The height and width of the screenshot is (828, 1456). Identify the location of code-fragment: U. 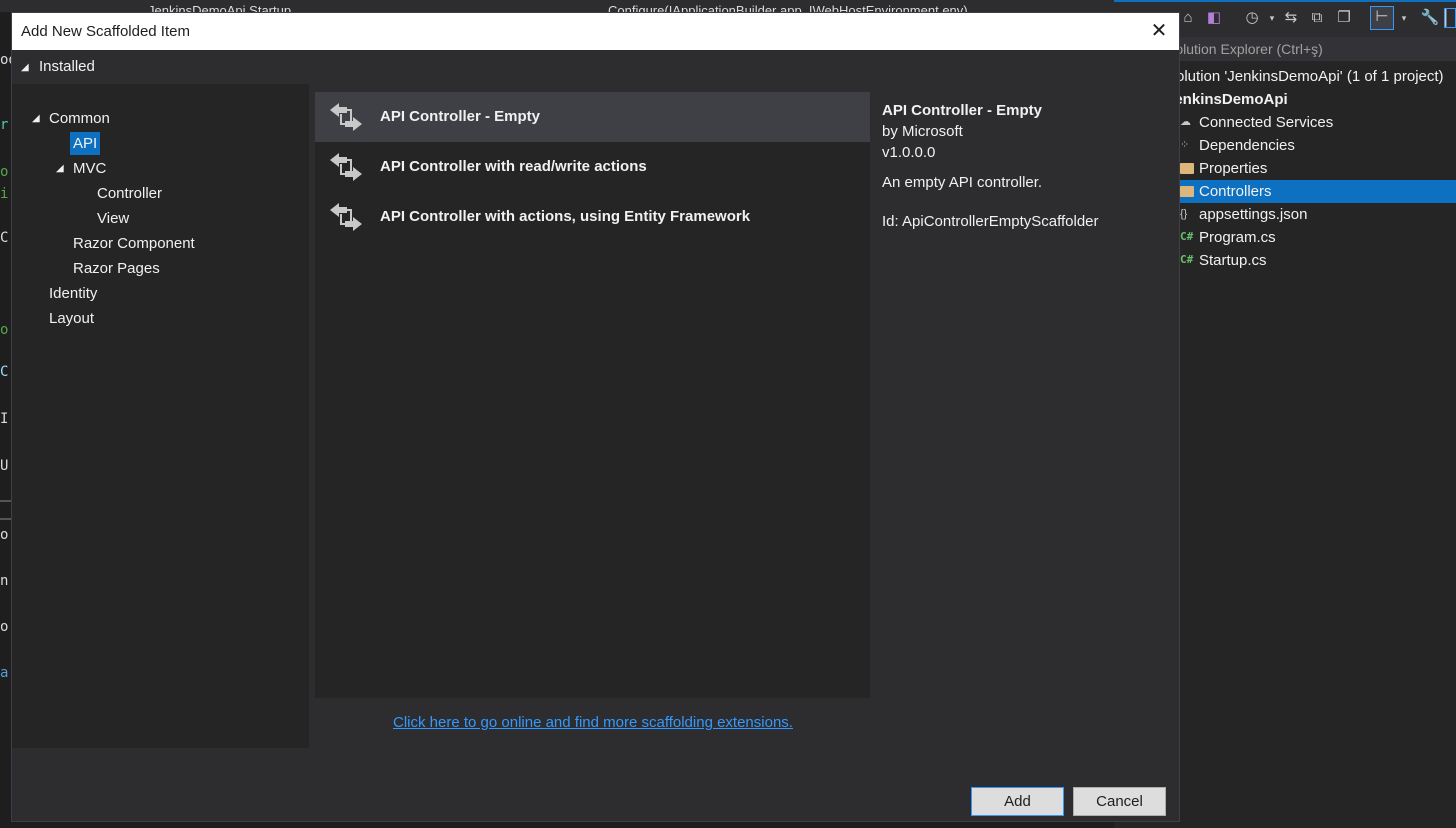
(4, 466).